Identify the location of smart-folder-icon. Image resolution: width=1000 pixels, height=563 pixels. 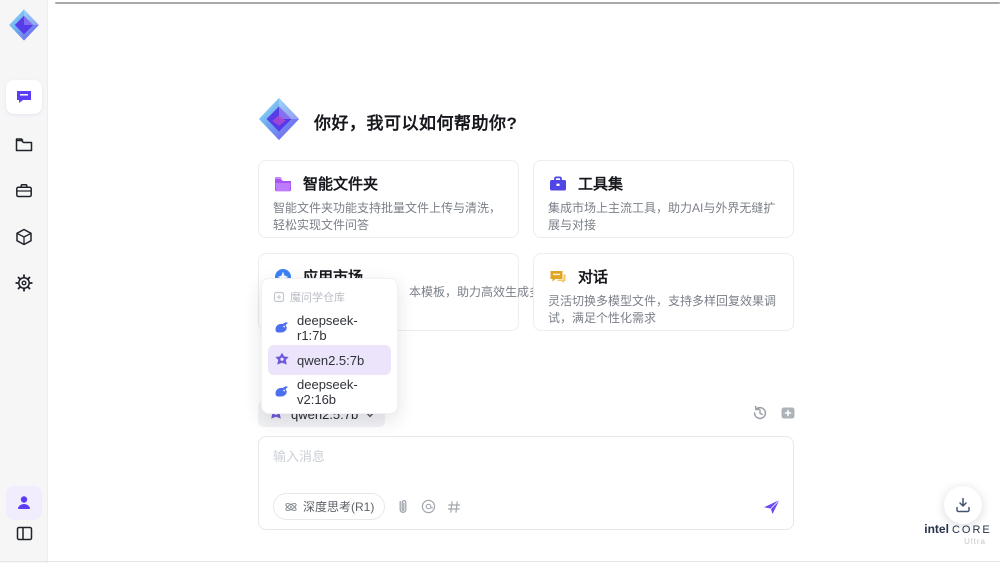
(283, 183).